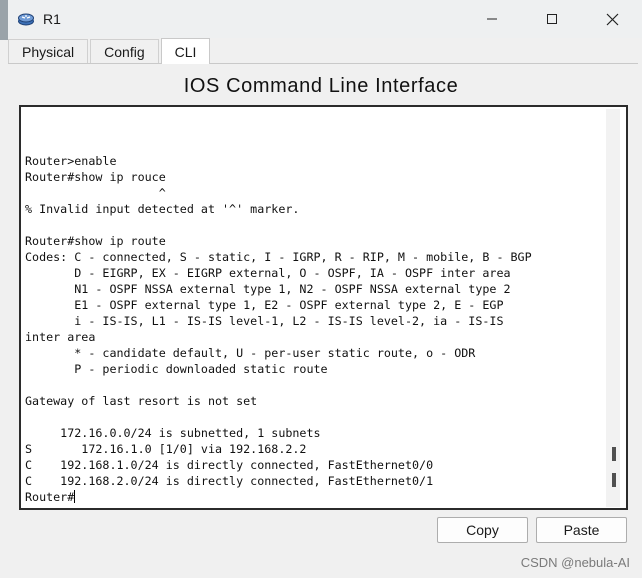  Describe the element at coordinates (50, 497) in the screenshot. I see `terminal-prompt: Router#` at that location.